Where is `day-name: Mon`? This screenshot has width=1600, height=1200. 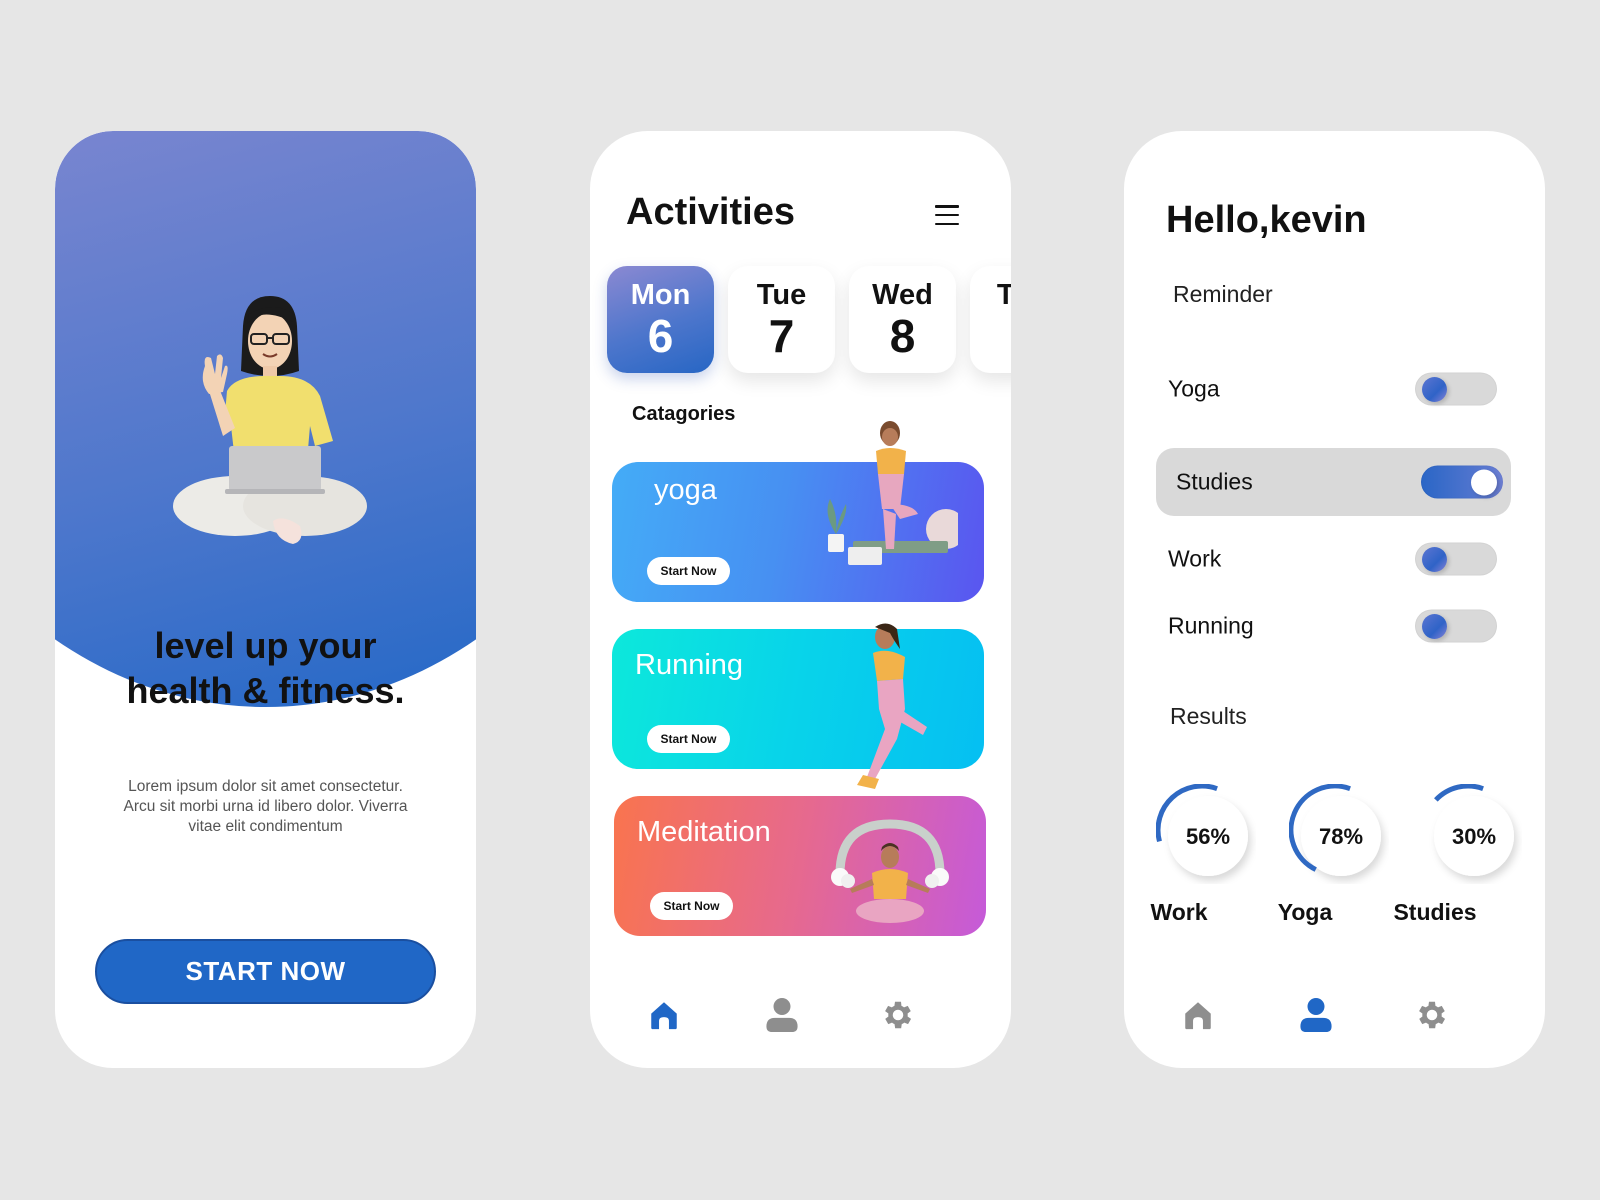 day-name: Mon is located at coordinates (660, 294).